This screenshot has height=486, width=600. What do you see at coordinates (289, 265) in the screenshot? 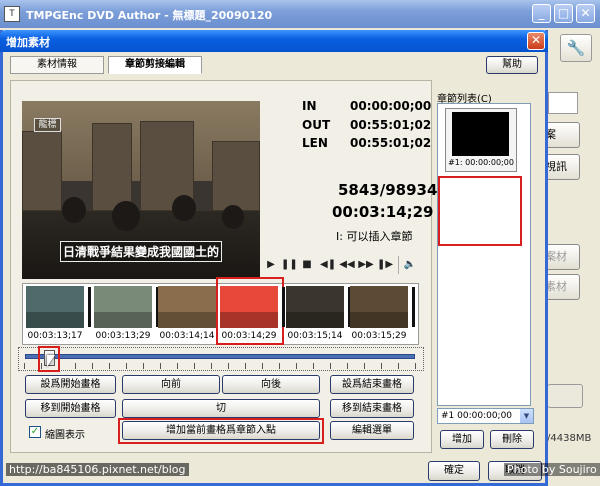
I see `pause-icon: ❚❚` at bounding box center [289, 265].